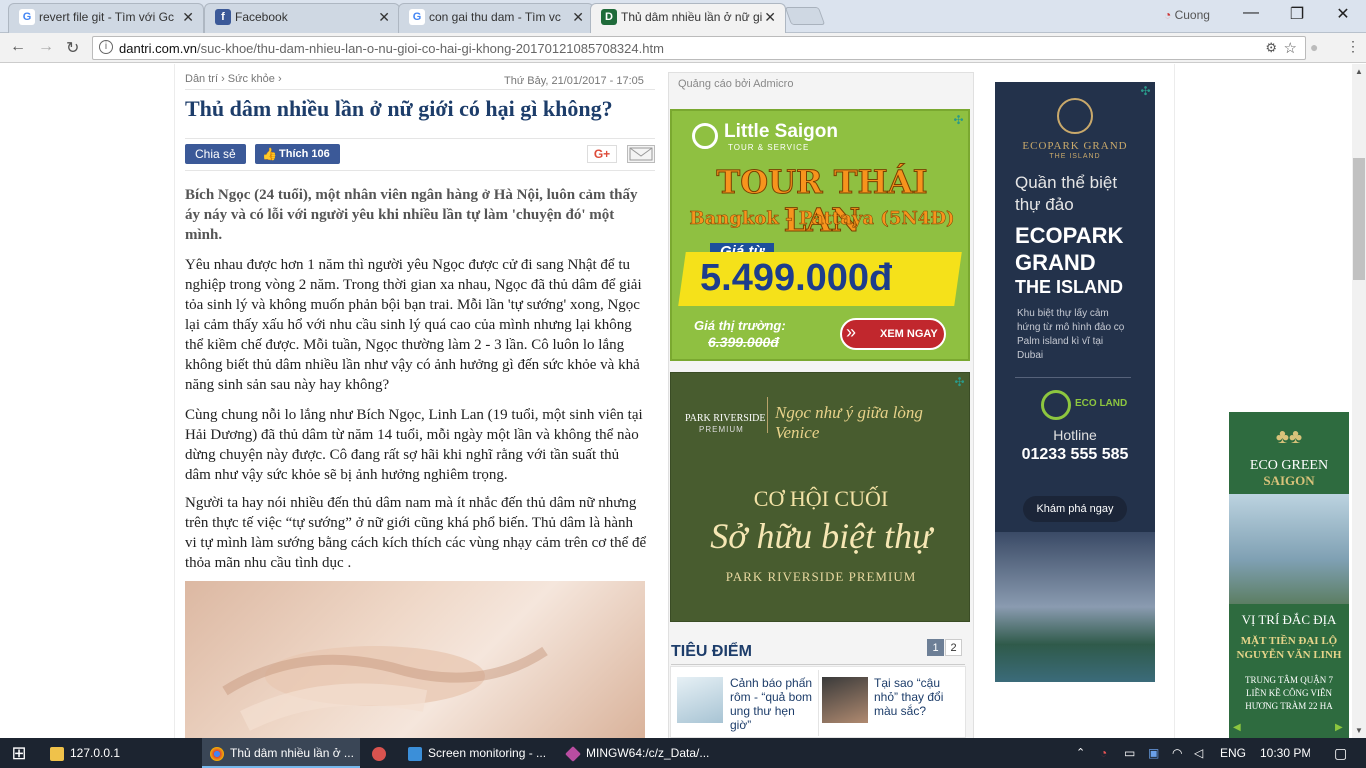  What do you see at coordinates (781, 131) in the screenshot?
I see `ad-brand: Little Saigon` at bounding box center [781, 131].